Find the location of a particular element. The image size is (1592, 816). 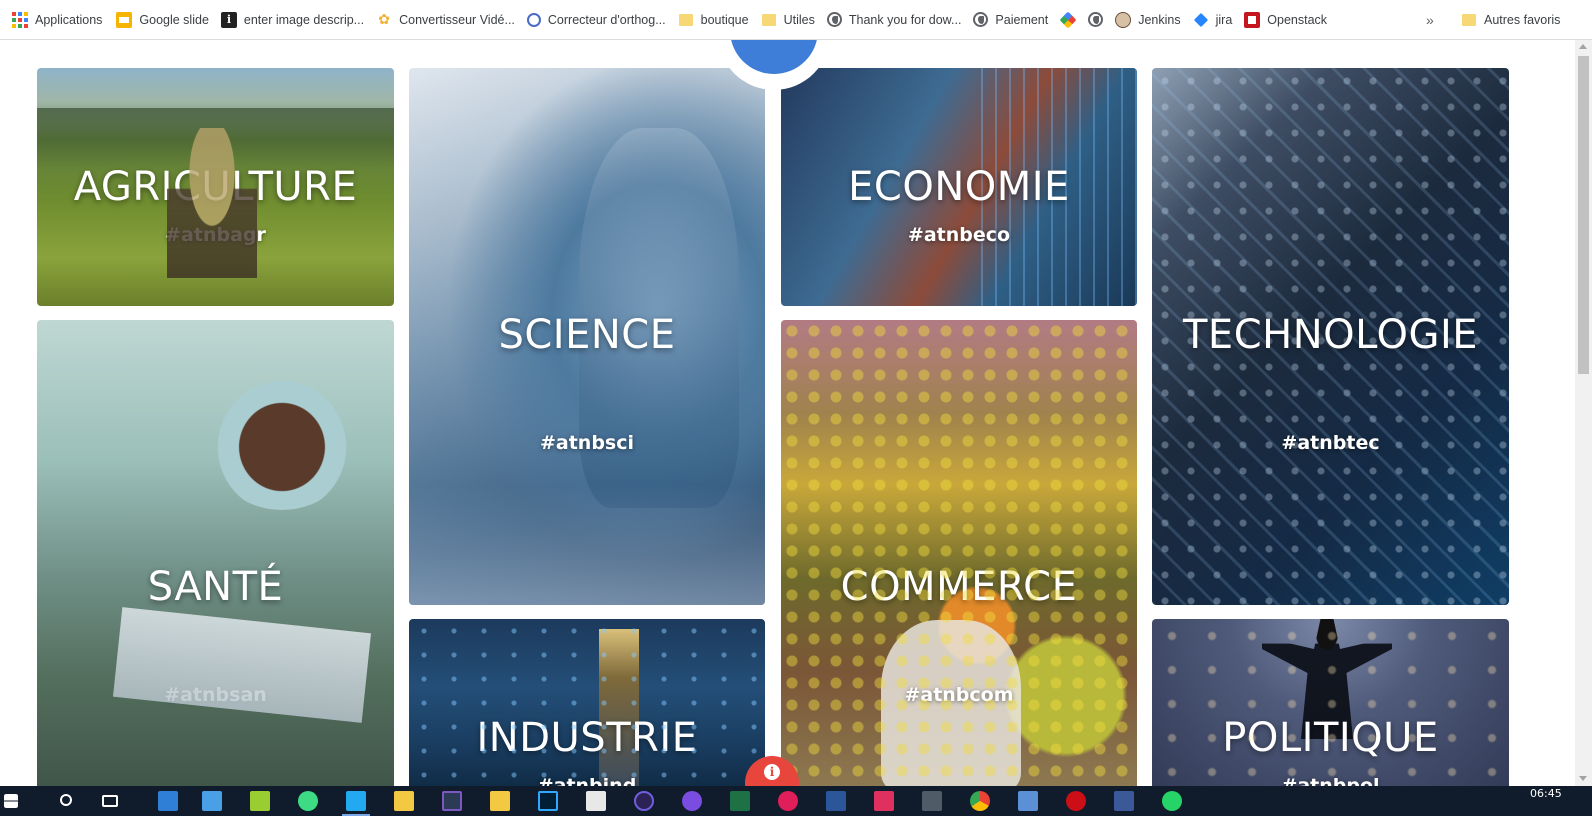

facebook-icon is located at coordinates (1124, 801).